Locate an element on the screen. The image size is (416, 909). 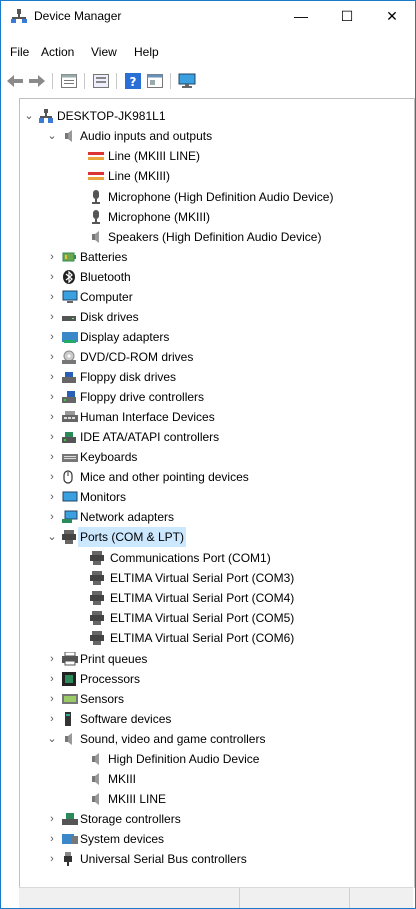
tree-node-label: DESKTOP-JK981L1 is located at coordinates (111, 116).